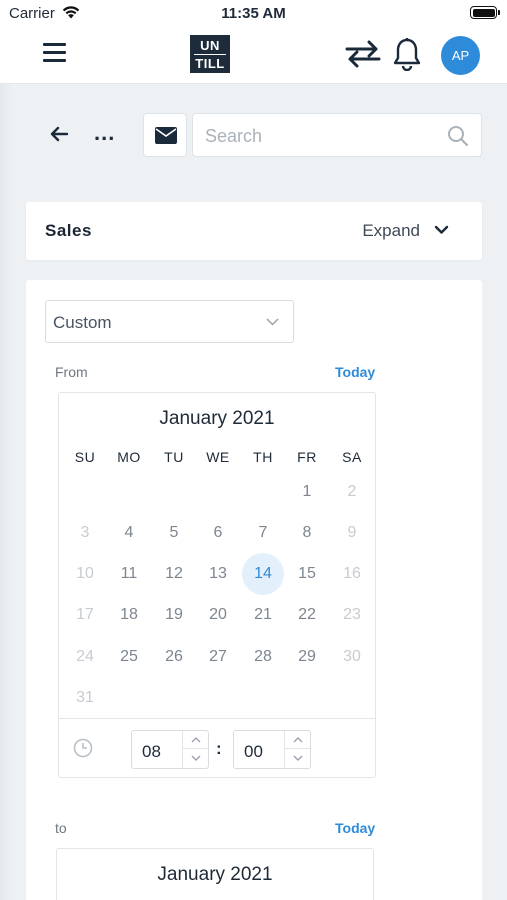  What do you see at coordinates (263, 574) in the screenshot?
I see `calendar-day-selected: 14` at bounding box center [263, 574].